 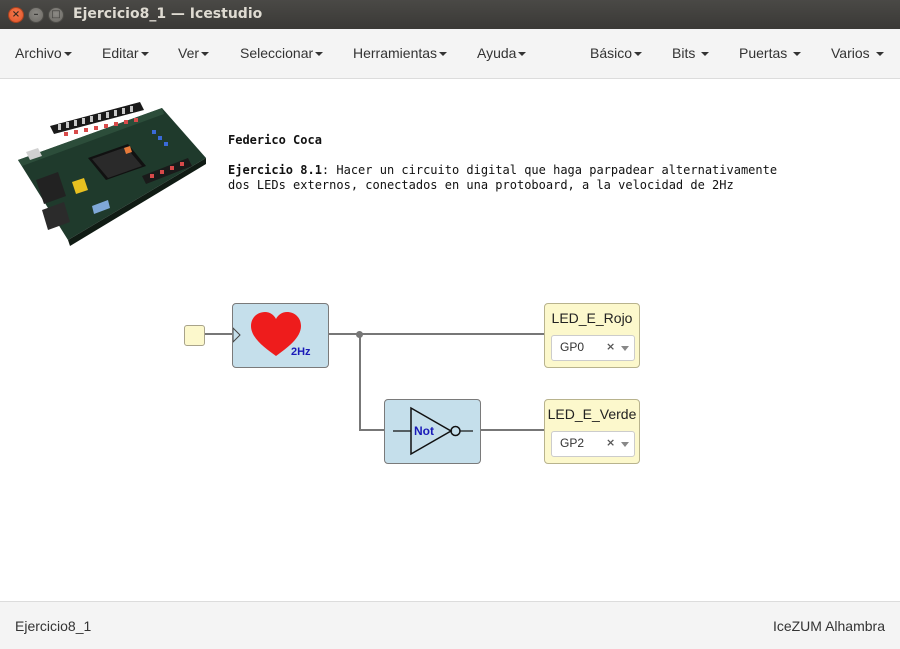 I want to click on exercise-label: Ejercicio 8.1, so click(x=275, y=170).